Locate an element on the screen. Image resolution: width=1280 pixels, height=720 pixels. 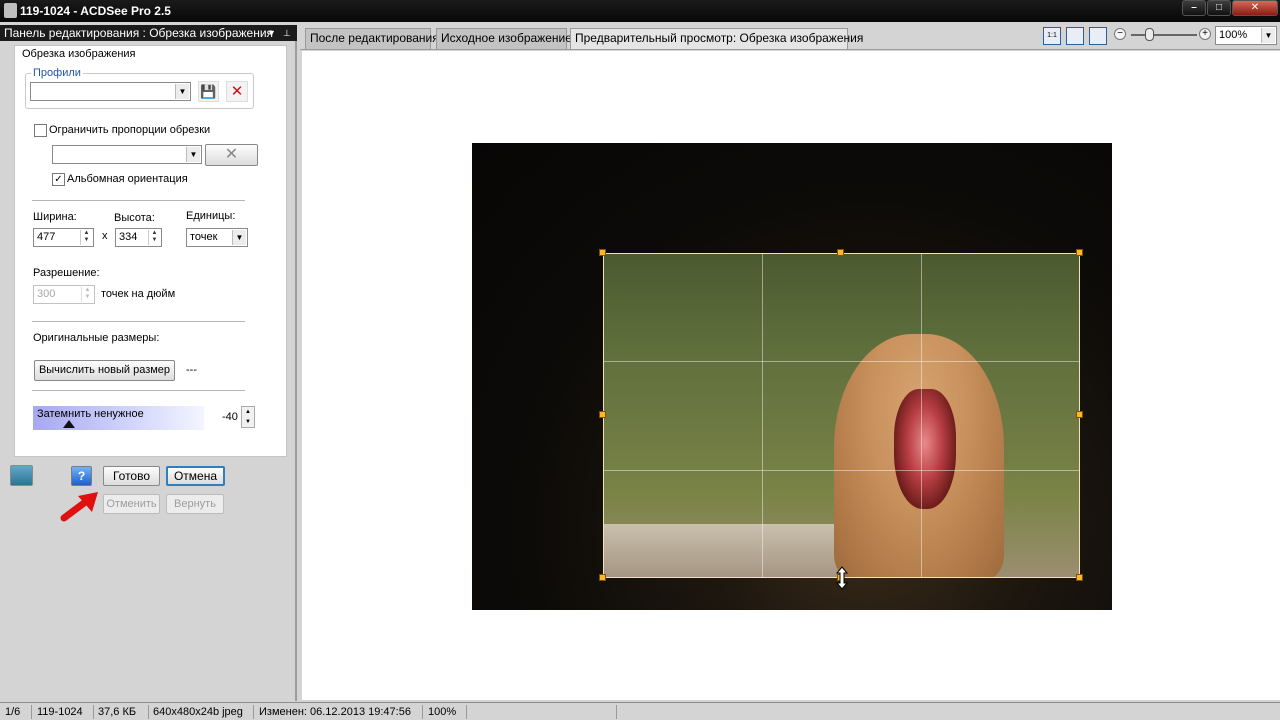
ratio-select: ▼ is located at coordinates (127, 154).